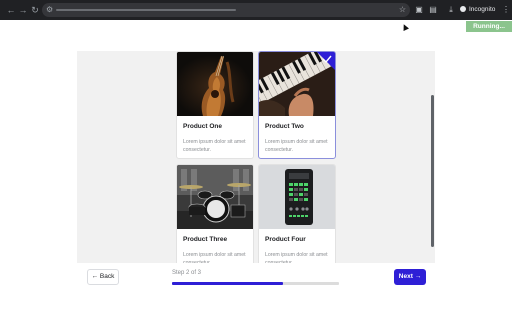  I want to click on browser-menu-icon: ⋮, so click(506, 10).